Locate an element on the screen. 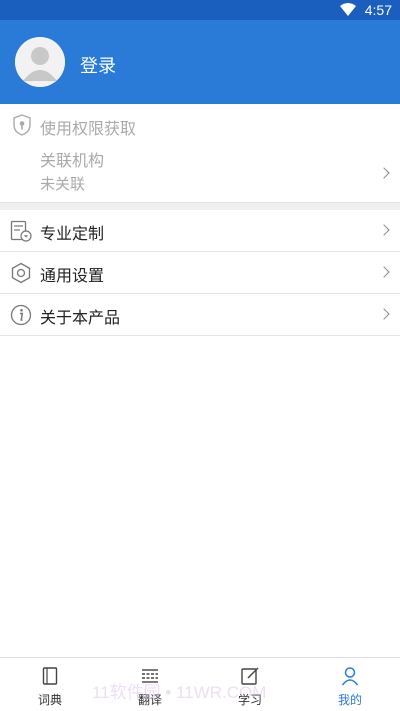 This screenshot has width=400, height=711. bottom-nav: 词典 翻译 学习 我的 is located at coordinates (200, 684).